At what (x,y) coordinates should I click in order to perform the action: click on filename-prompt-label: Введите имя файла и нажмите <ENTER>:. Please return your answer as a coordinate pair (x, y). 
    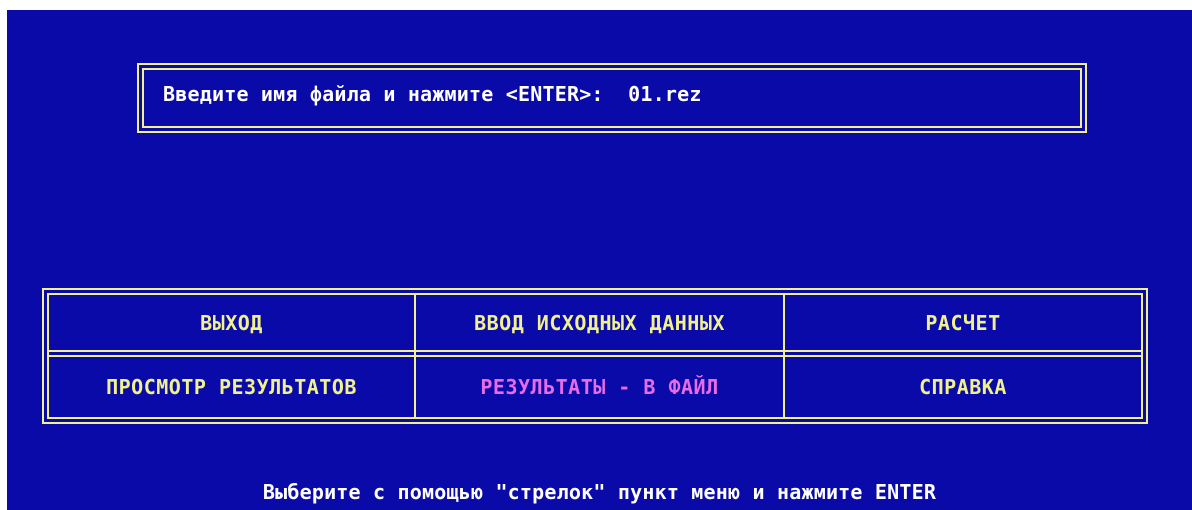
    Looking at the image, I should click on (383, 94).